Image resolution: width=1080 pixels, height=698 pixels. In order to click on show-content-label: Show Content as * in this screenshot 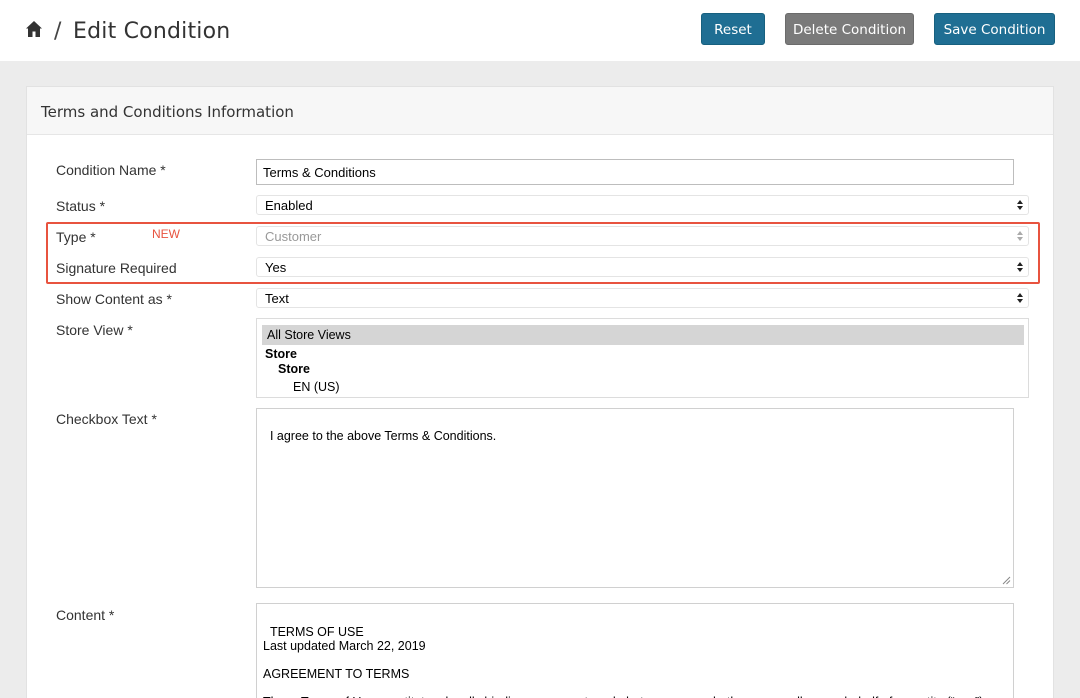, I will do `click(114, 299)`.